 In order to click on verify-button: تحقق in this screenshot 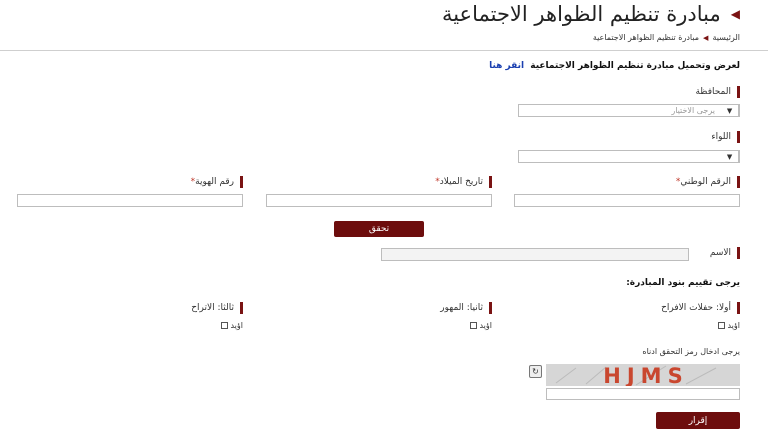, I will do `click(379, 229)`.